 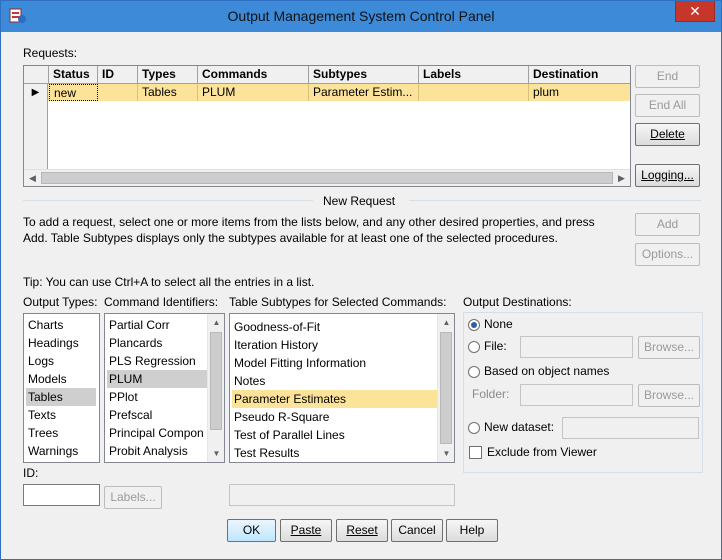 What do you see at coordinates (542, 452) in the screenshot?
I see `exclude-viewer-label: Exclude from Viewer` at bounding box center [542, 452].